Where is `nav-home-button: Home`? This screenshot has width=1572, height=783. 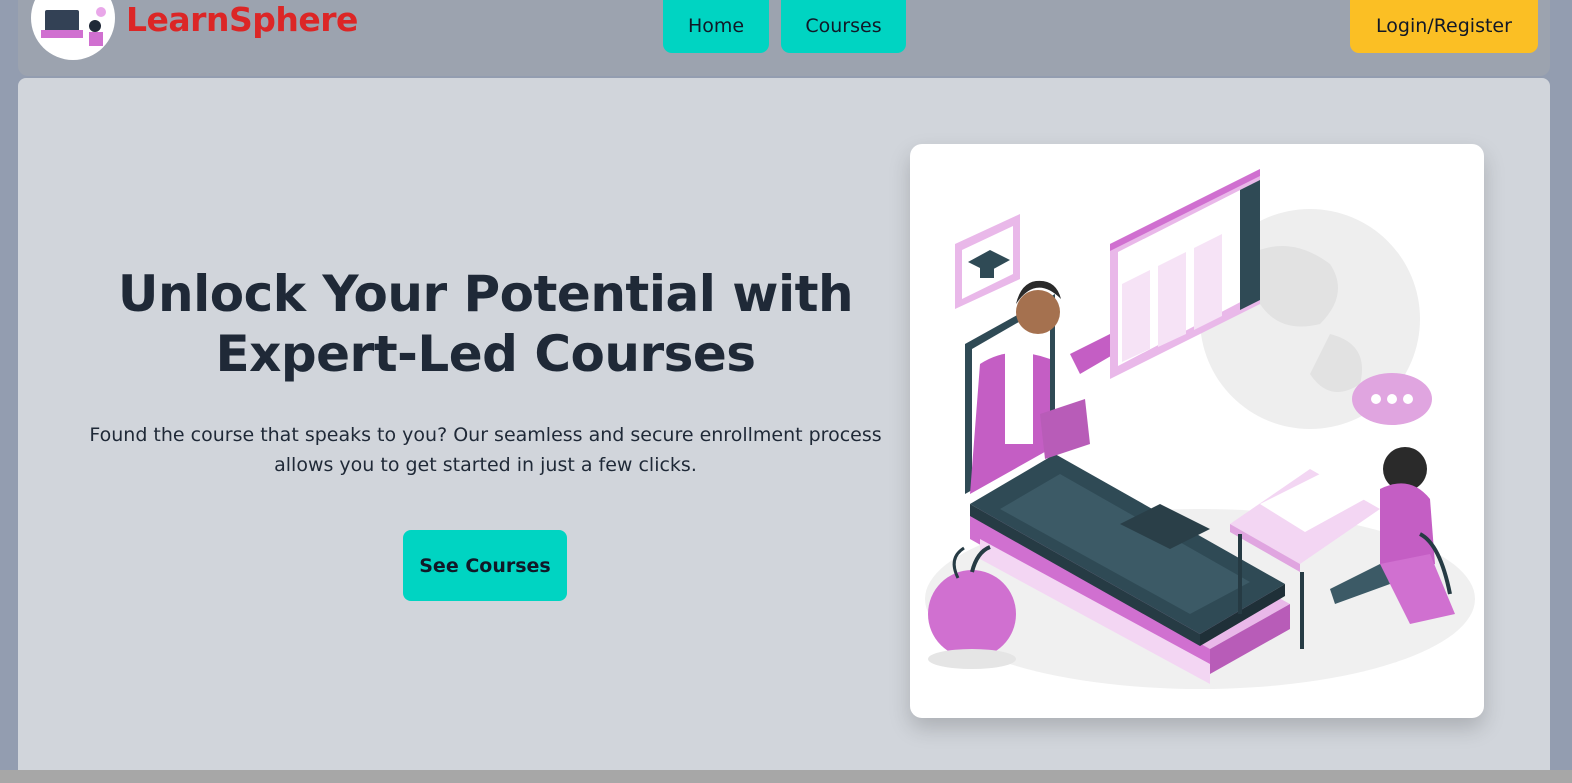 nav-home-button: Home is located at coordinates (716, 26).